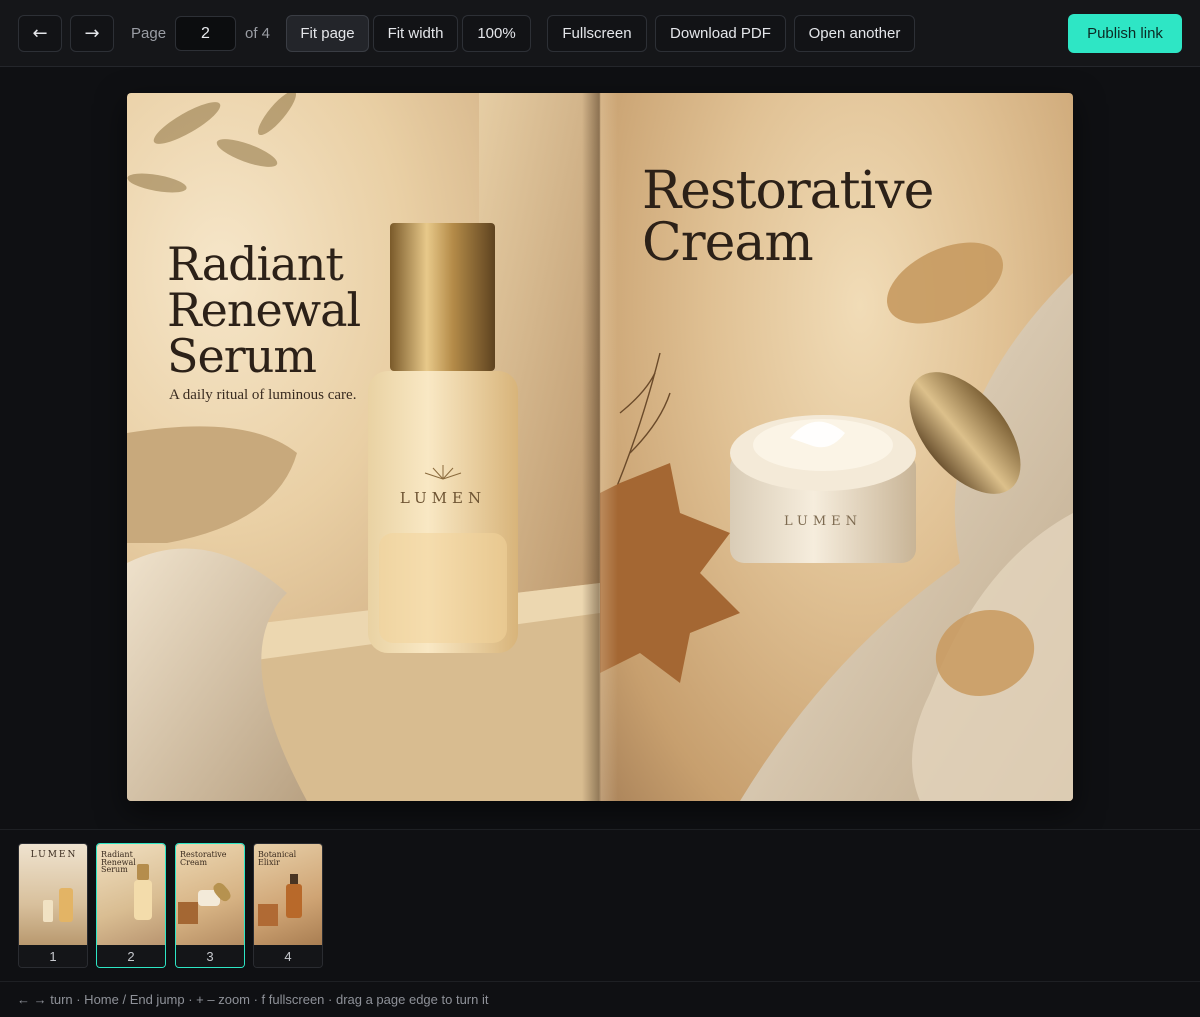 The height and width of the screenshot is (1017, 1200). I want to click on serum-subtitle: A daily ritual of luminous care., so click(263, 395).